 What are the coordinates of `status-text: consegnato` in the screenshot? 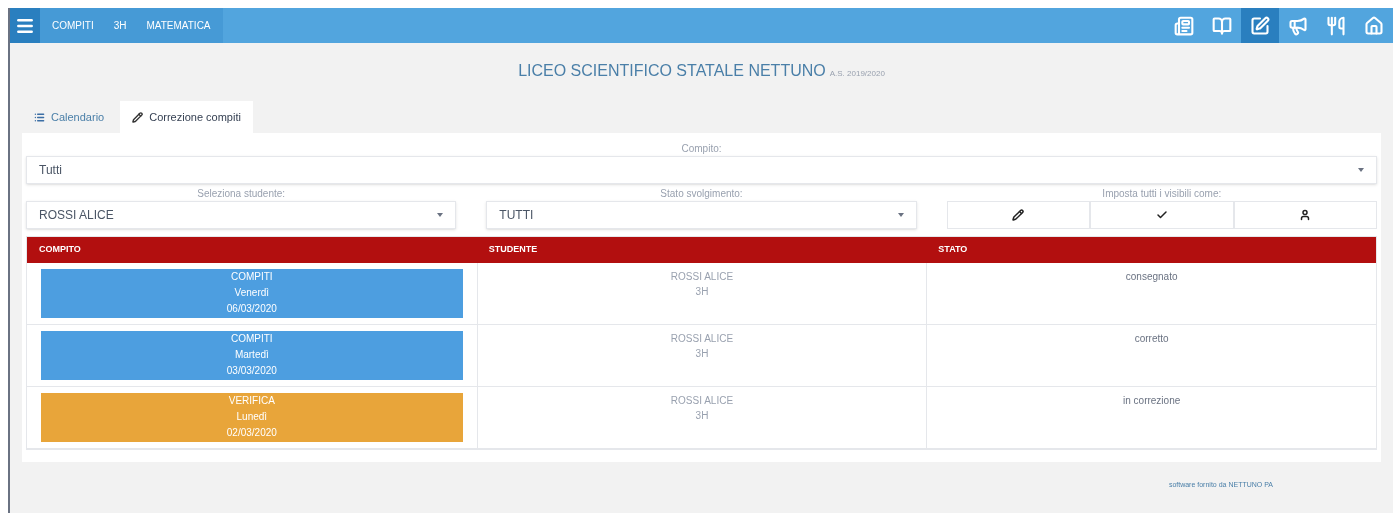 It's located at (1151, 277).